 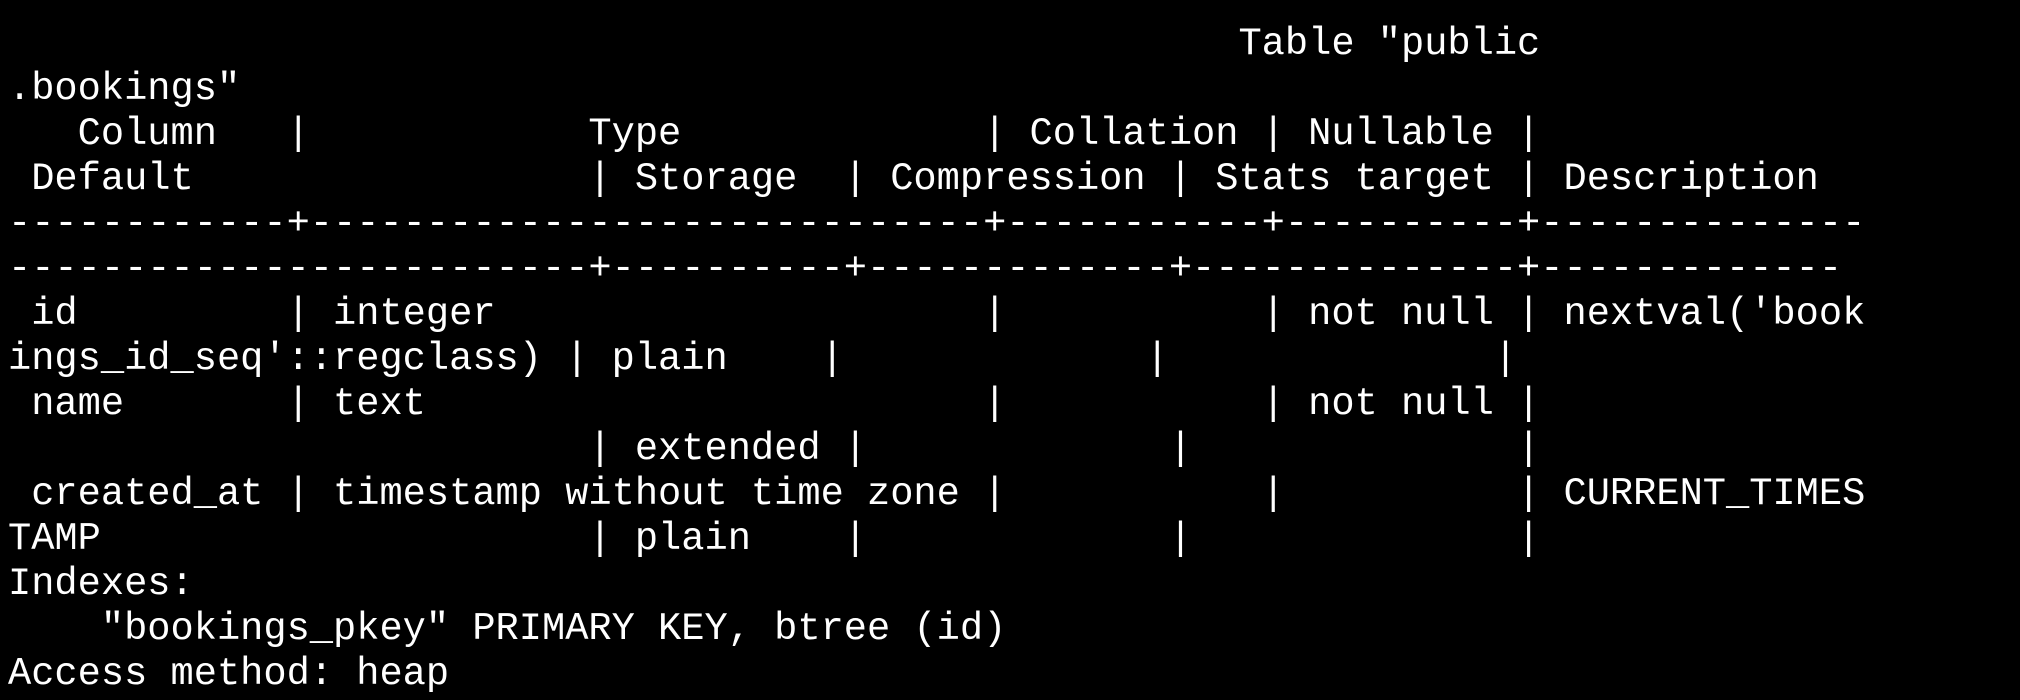 I want to click on terminal-line-row-name-wrap: | extended | | |, so click(x=774, y=449).